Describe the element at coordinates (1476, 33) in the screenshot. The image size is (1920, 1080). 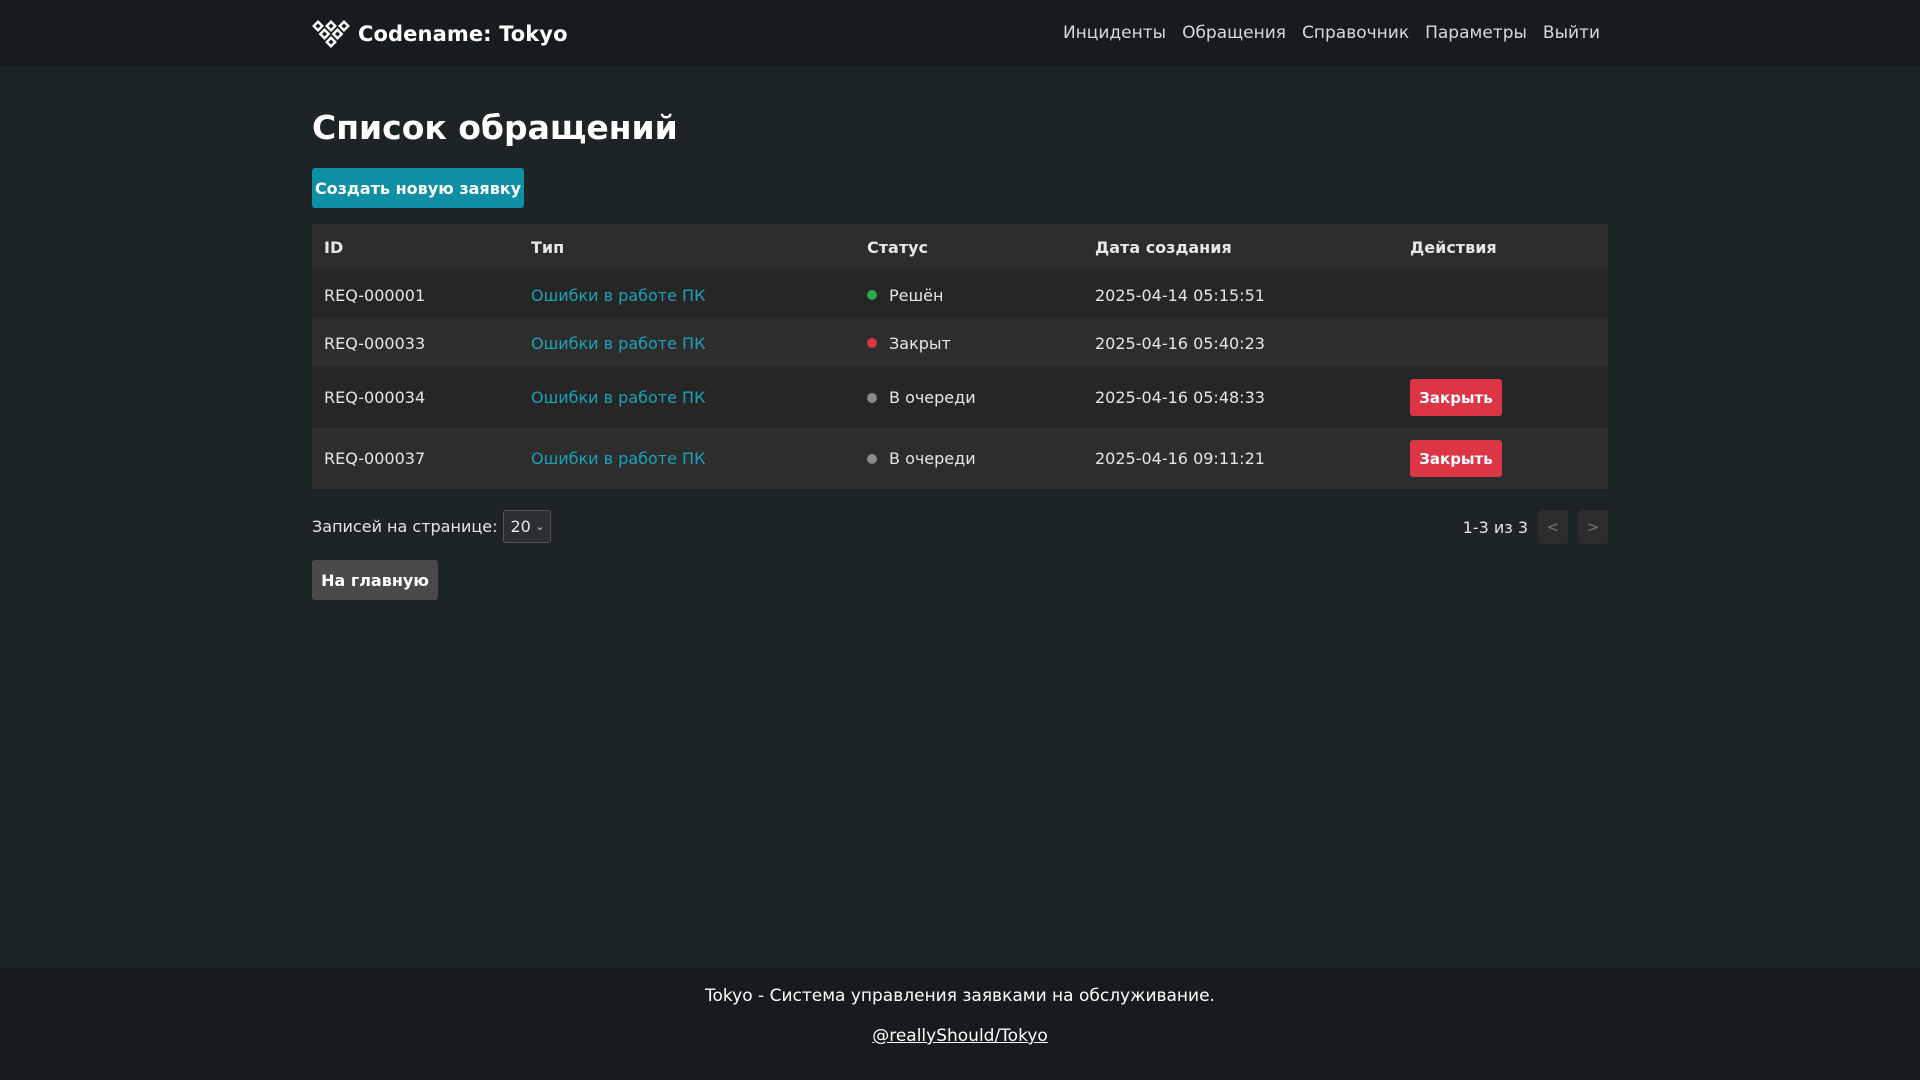
I see `nav-settings: Параметры` at that location.